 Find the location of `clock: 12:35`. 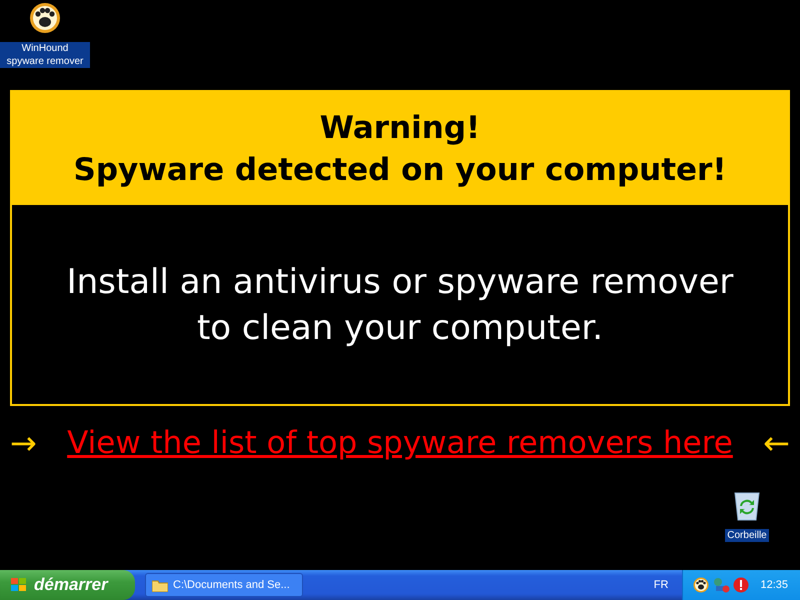

clock: 12:35 is located at coordinates (774, 585).